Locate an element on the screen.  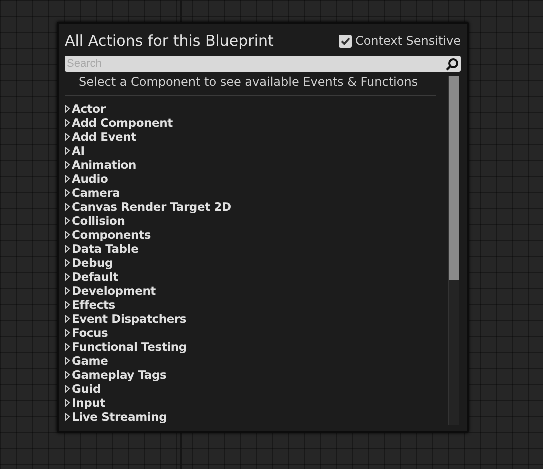
check-icon is located at coordinates (346, 41).